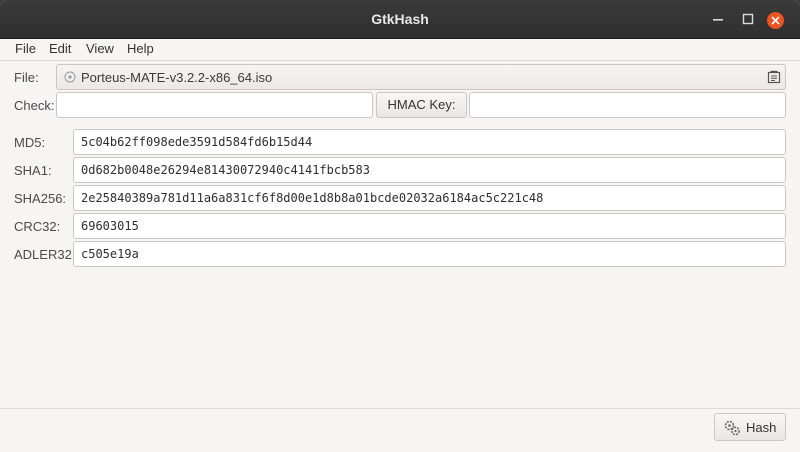 The height and width of the screenshot is (452, 800). I want to click on title-bar: GtkHash, so click(400, 19).